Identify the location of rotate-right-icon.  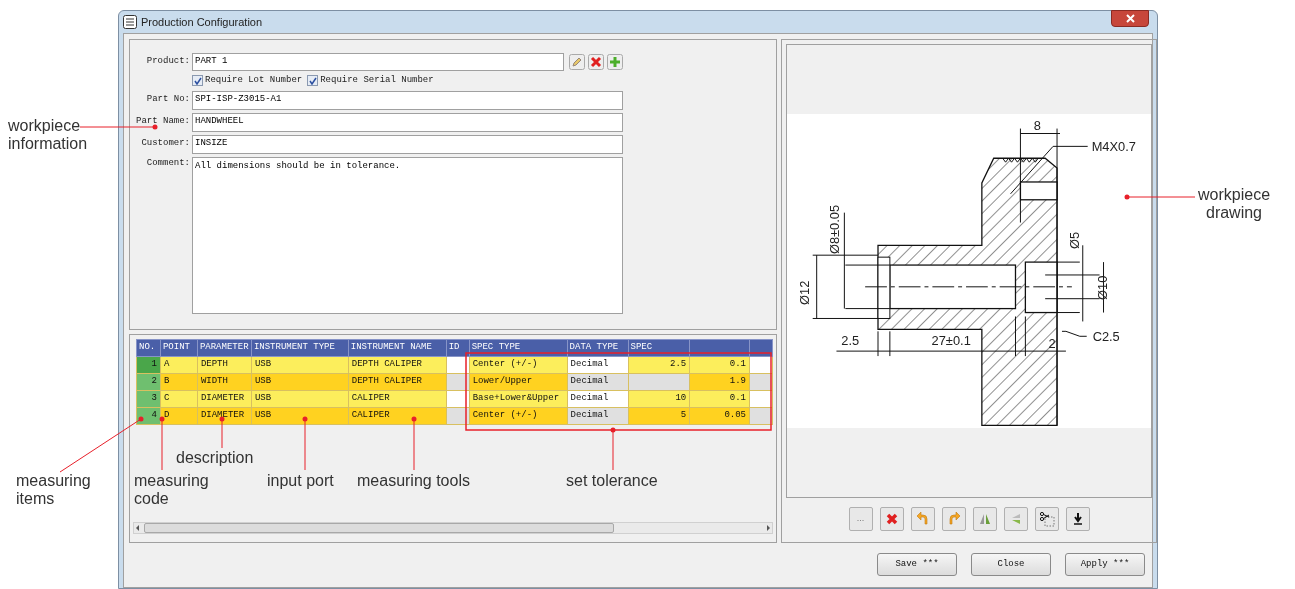
(953, 519).